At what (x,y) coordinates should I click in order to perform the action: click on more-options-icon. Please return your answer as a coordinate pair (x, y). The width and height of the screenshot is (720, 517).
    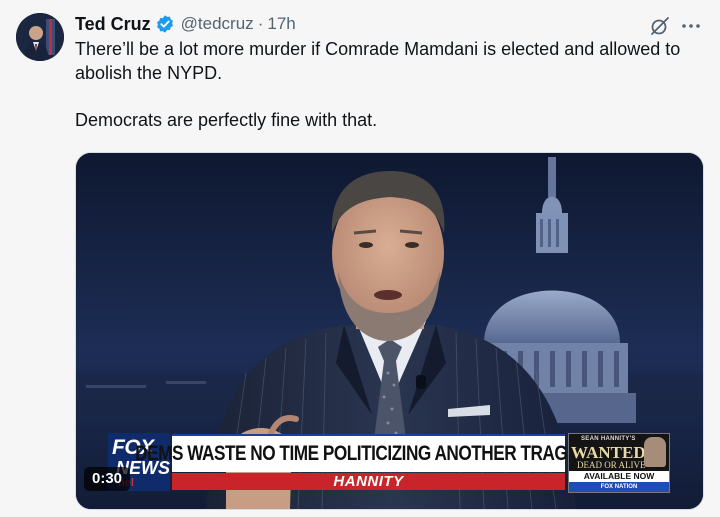
    Looking at the image, I should click on (691, 26).